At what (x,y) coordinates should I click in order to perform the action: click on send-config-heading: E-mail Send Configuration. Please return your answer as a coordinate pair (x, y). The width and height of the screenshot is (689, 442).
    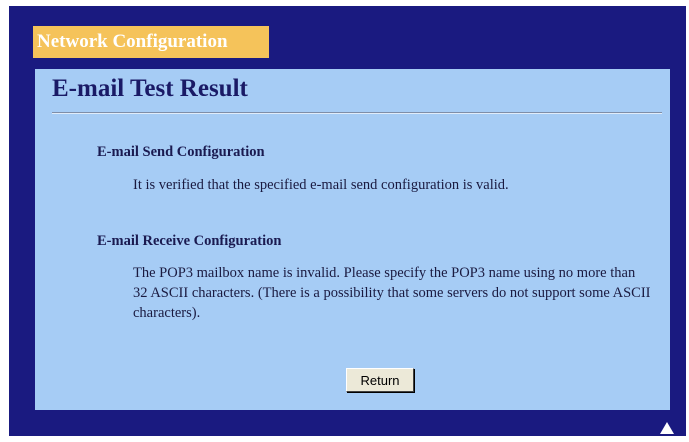
    Looking at the image, I should click on (181, 152).